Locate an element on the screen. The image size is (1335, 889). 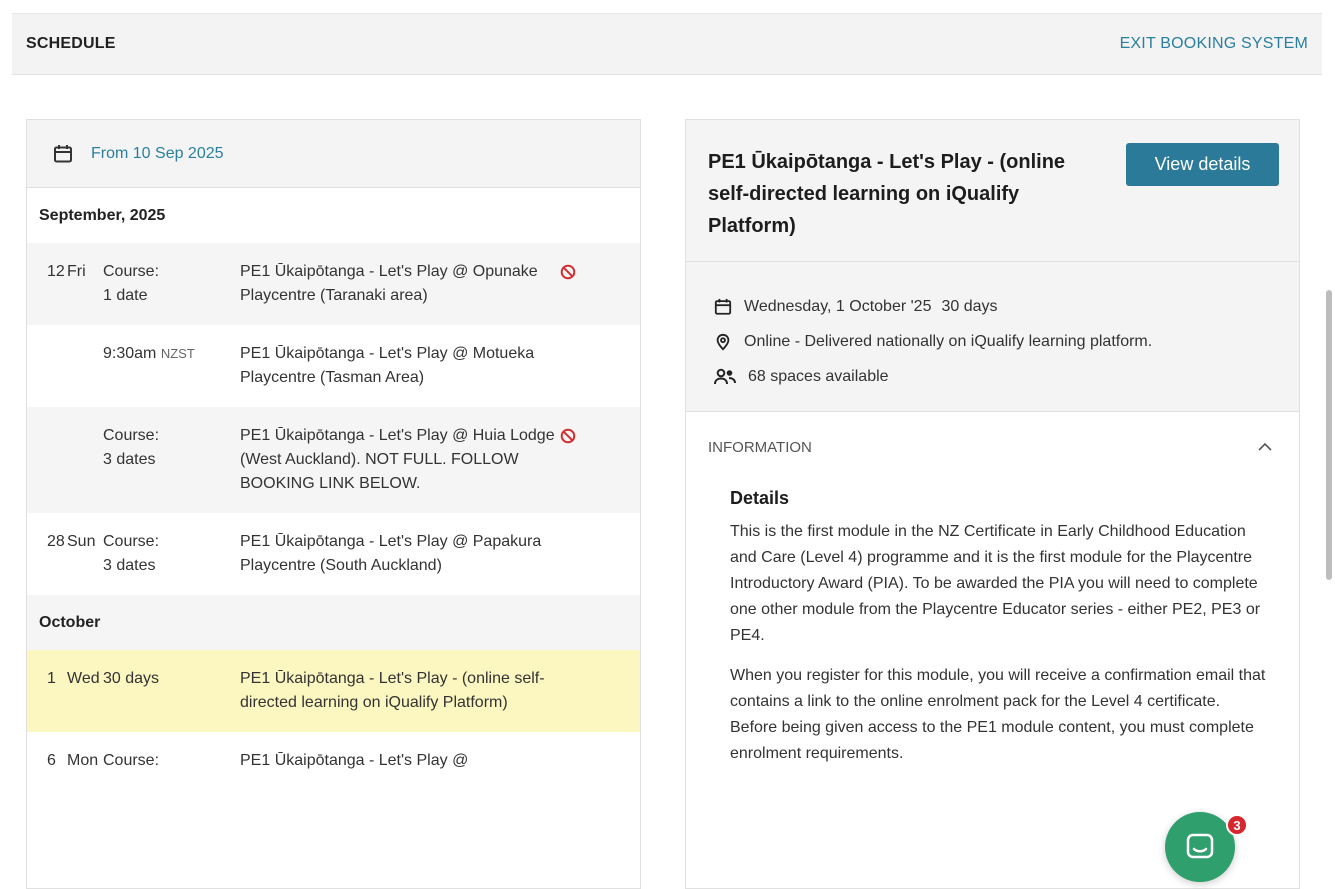
month-heading: September, 2025 is located at coordinates (102, 215).